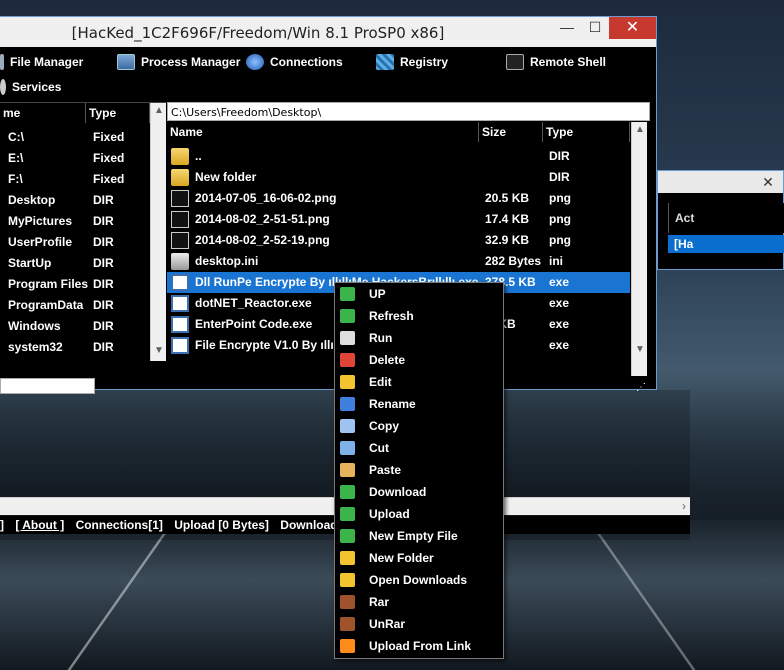 This screenshot has width=784, height=670. What do you see at coordinates (419, 448) in the screenshot?
I see `context-menu-item: Cut` at bounding box center [419, 448].